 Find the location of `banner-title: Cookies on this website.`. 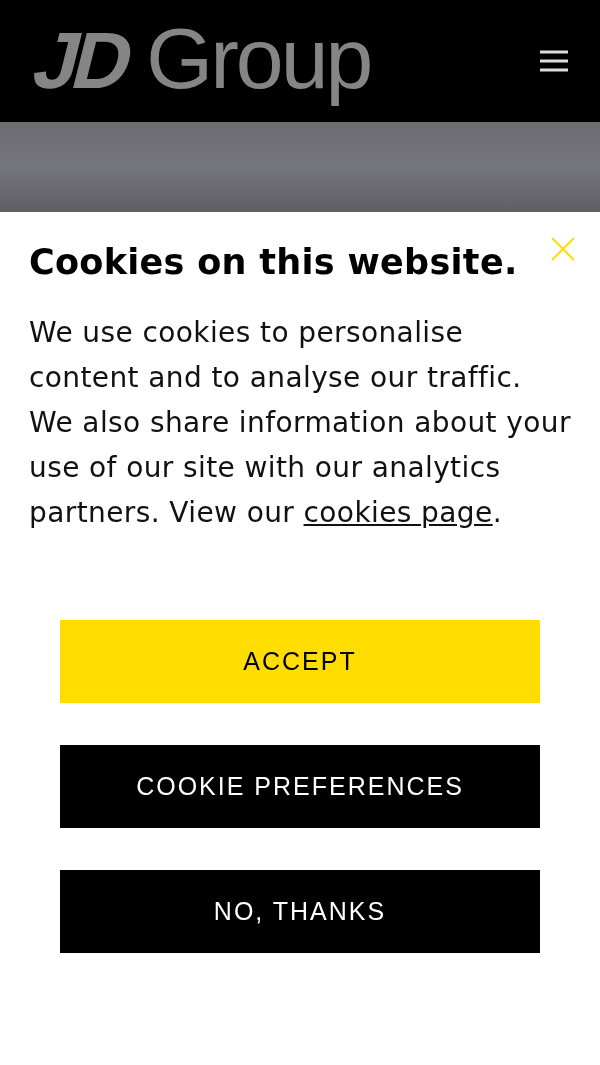

banner-title: Cookies on this website. is located at coordinates (273, 262).